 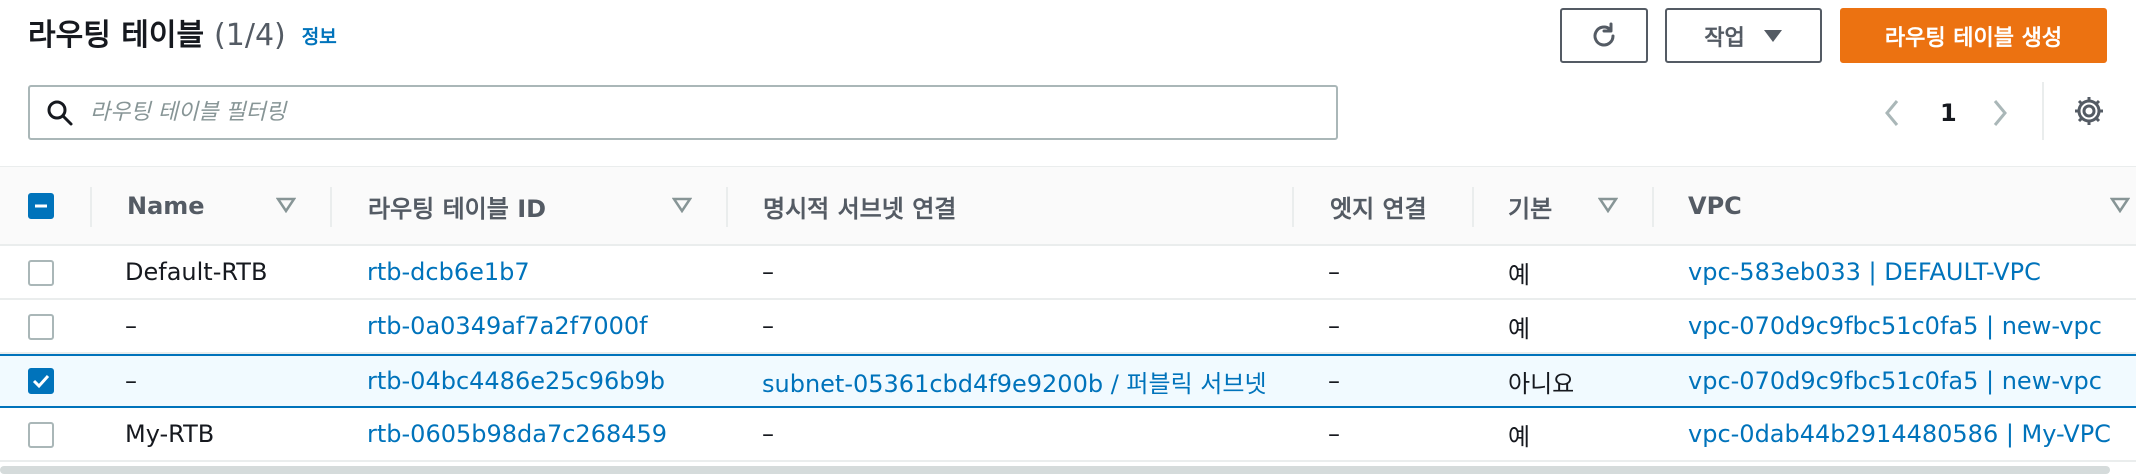 I want to click on column-header-id: 라우팅 테이블 ID, so click(x=457, y=206).